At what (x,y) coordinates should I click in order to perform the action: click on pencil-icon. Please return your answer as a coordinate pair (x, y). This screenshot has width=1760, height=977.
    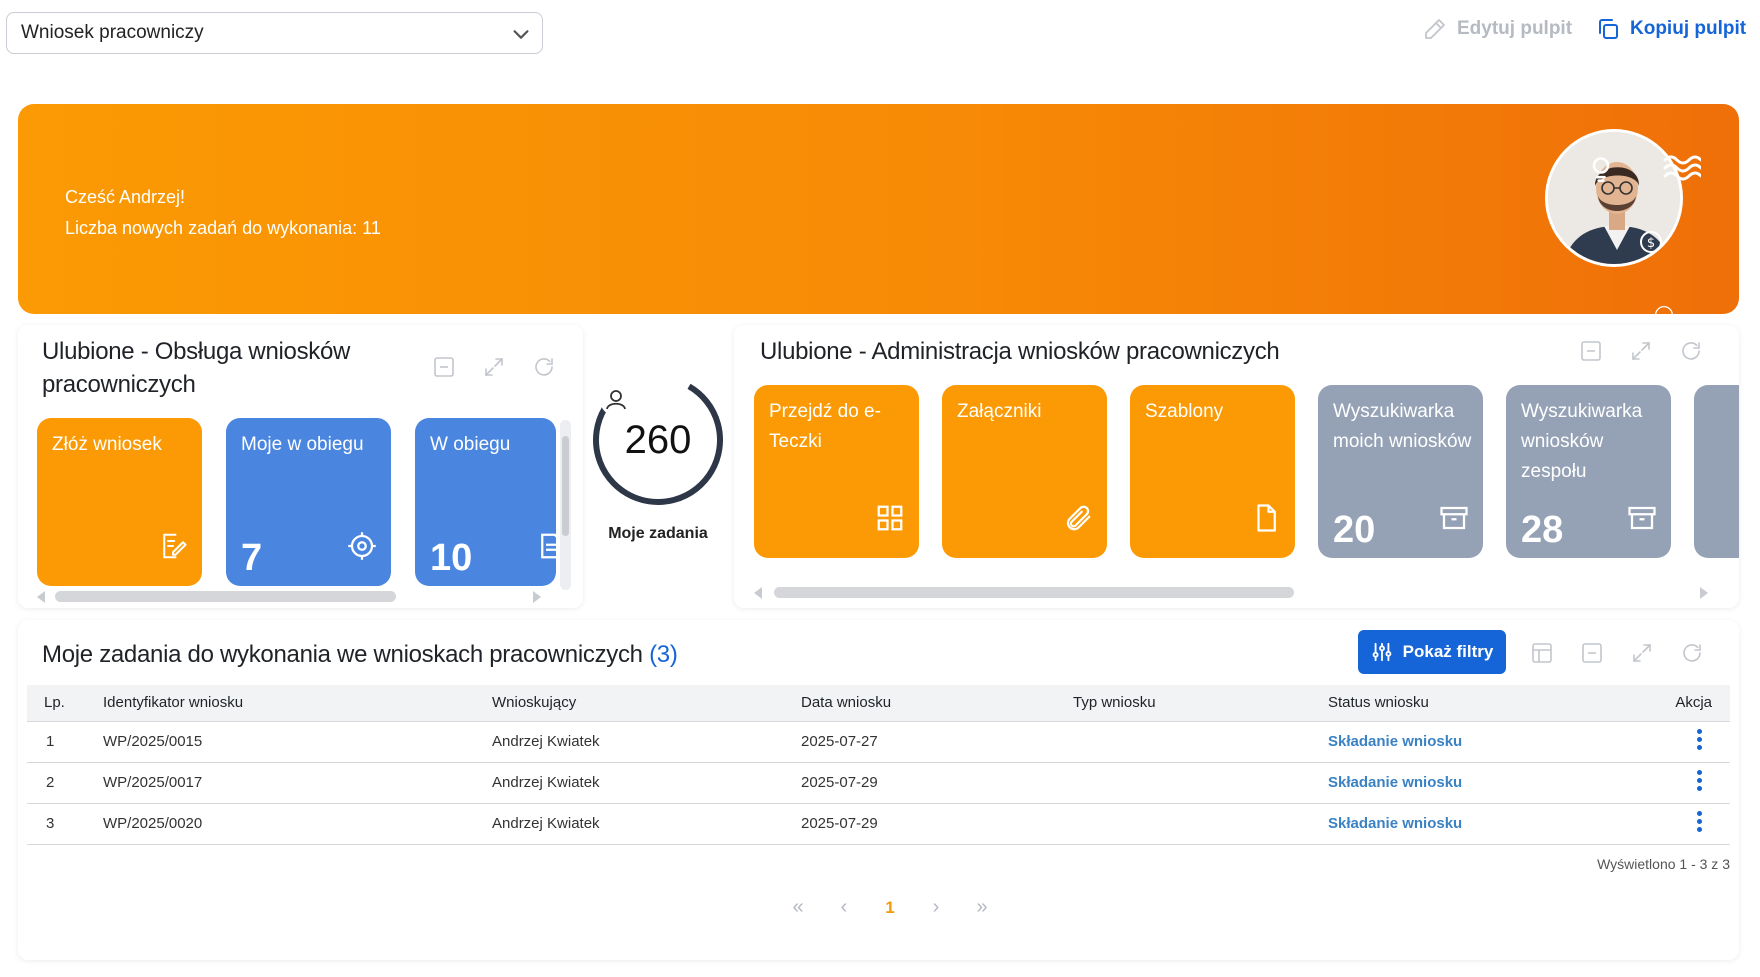
    Looking at the image, I should click on (1435, 29).